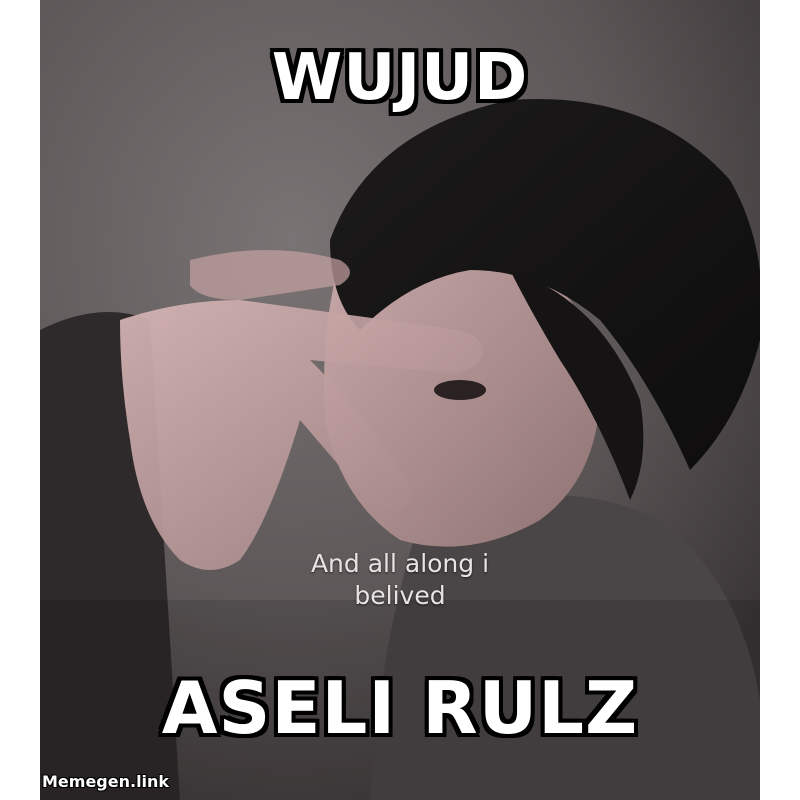 The width and height of the screenshot is (800, 800). Describe the element at coordinates (106, 781) in the screenshot. I see `watermark: Memegen.link` at that location.